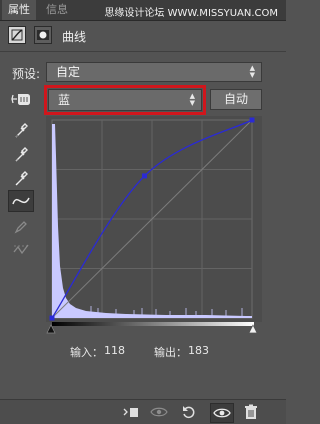 Image resolution: width=320 pixels, height=424 pixels. Describe the element at coordinates (153, 324) in the screenshot. I see `input-gradient-ramp` at that location.